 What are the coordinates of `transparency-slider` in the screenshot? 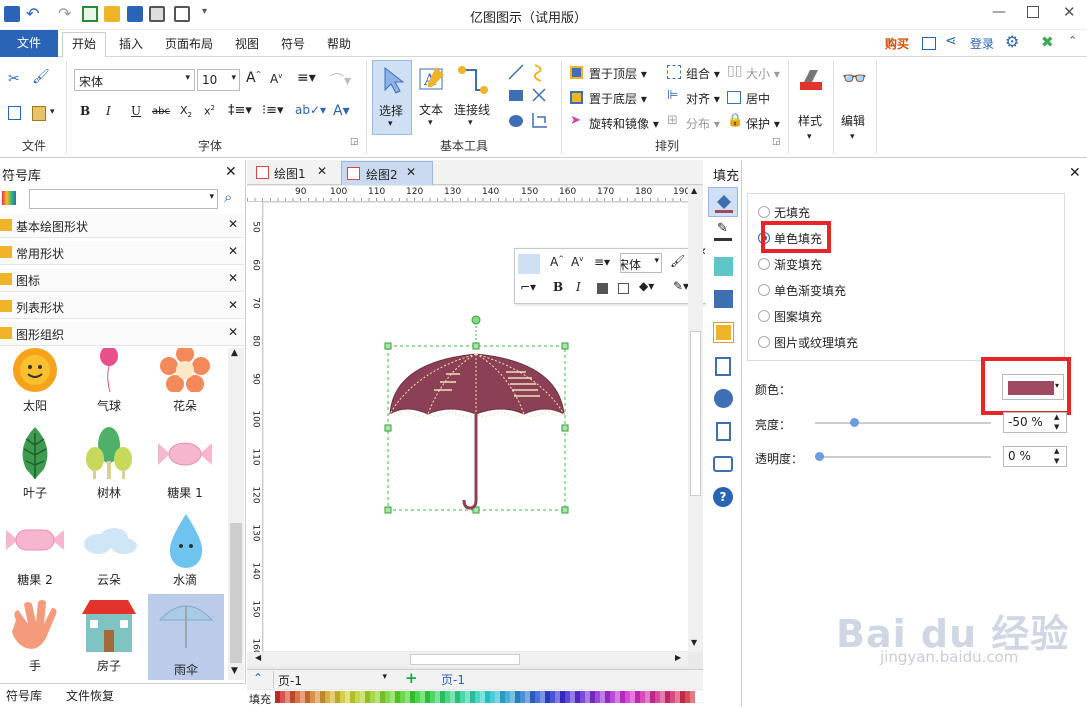 It's located at (903, 456).